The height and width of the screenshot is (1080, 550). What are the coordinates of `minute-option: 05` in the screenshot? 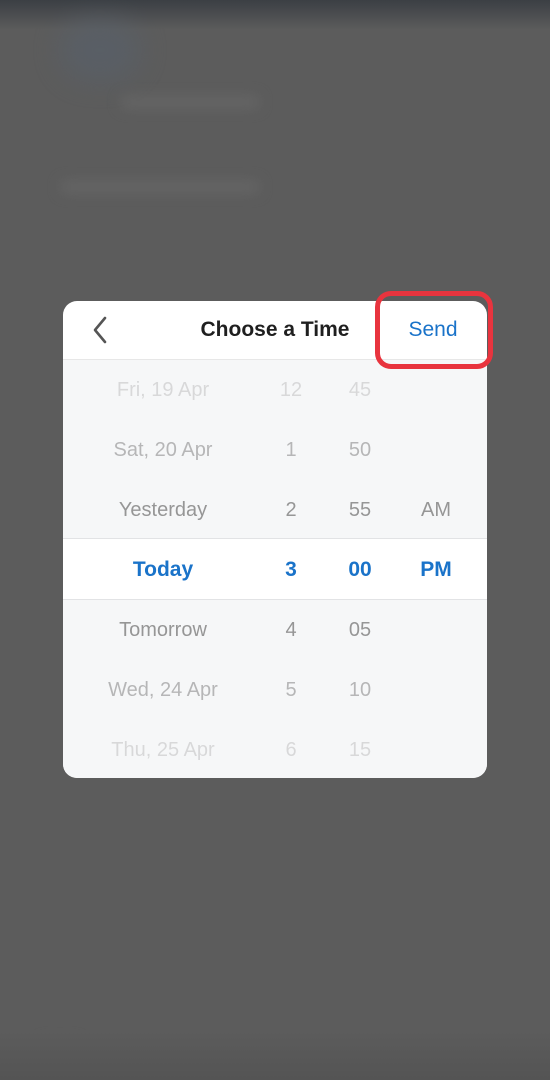 It's located at (360, 630).